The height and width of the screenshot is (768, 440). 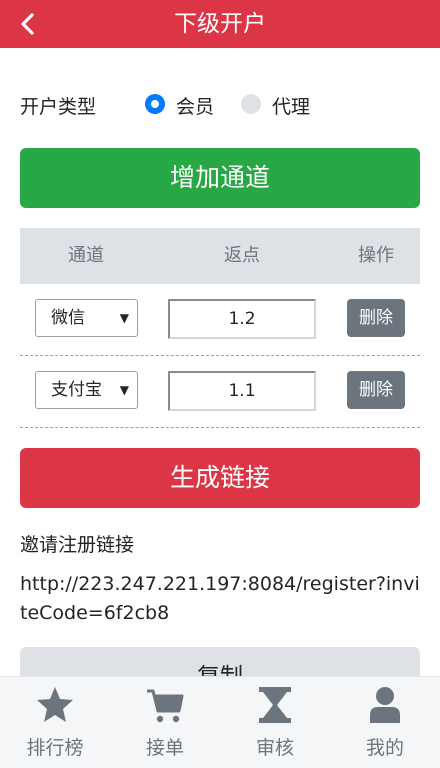 What do you see at coordinates (242, 255) in the screenshot?
I see `header-rebate: 返点` at bounding box center [242, 255].